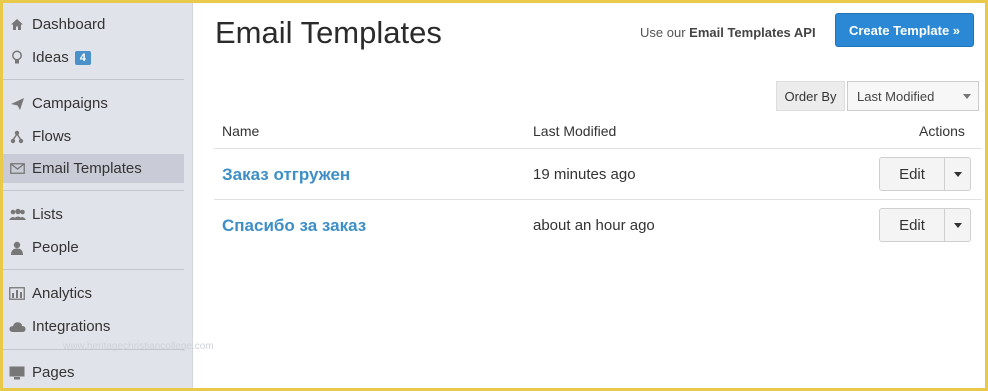 The width and height of the screenshot is (988, 391). What do you see at coordinates (575, 131) in the screenshot?
I see `column-header-last-modified: Last Modified` at bounding box center [575, 131].